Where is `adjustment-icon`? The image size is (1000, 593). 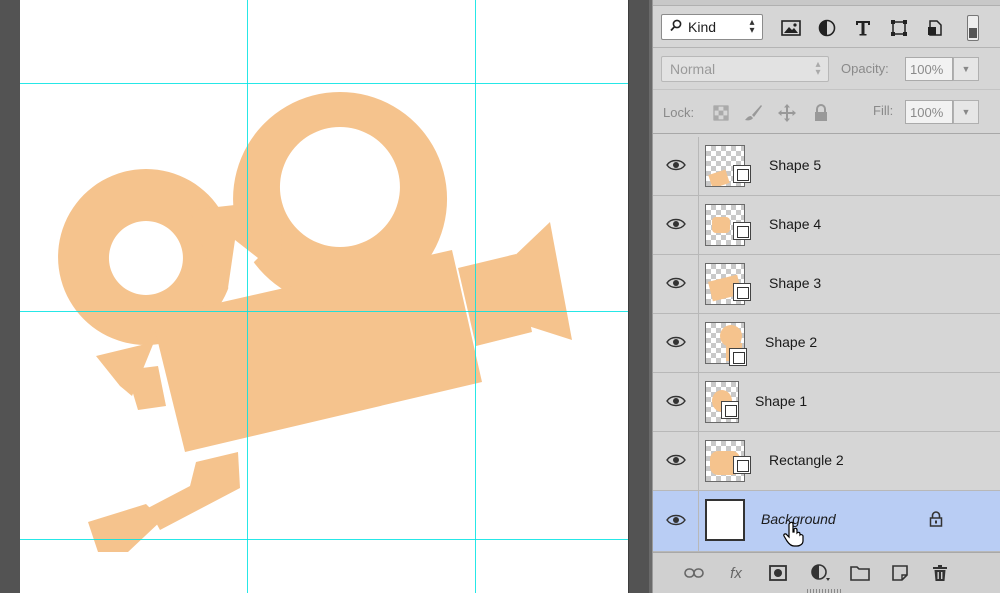 adjustment-icon is located at coordinates (820, 573).